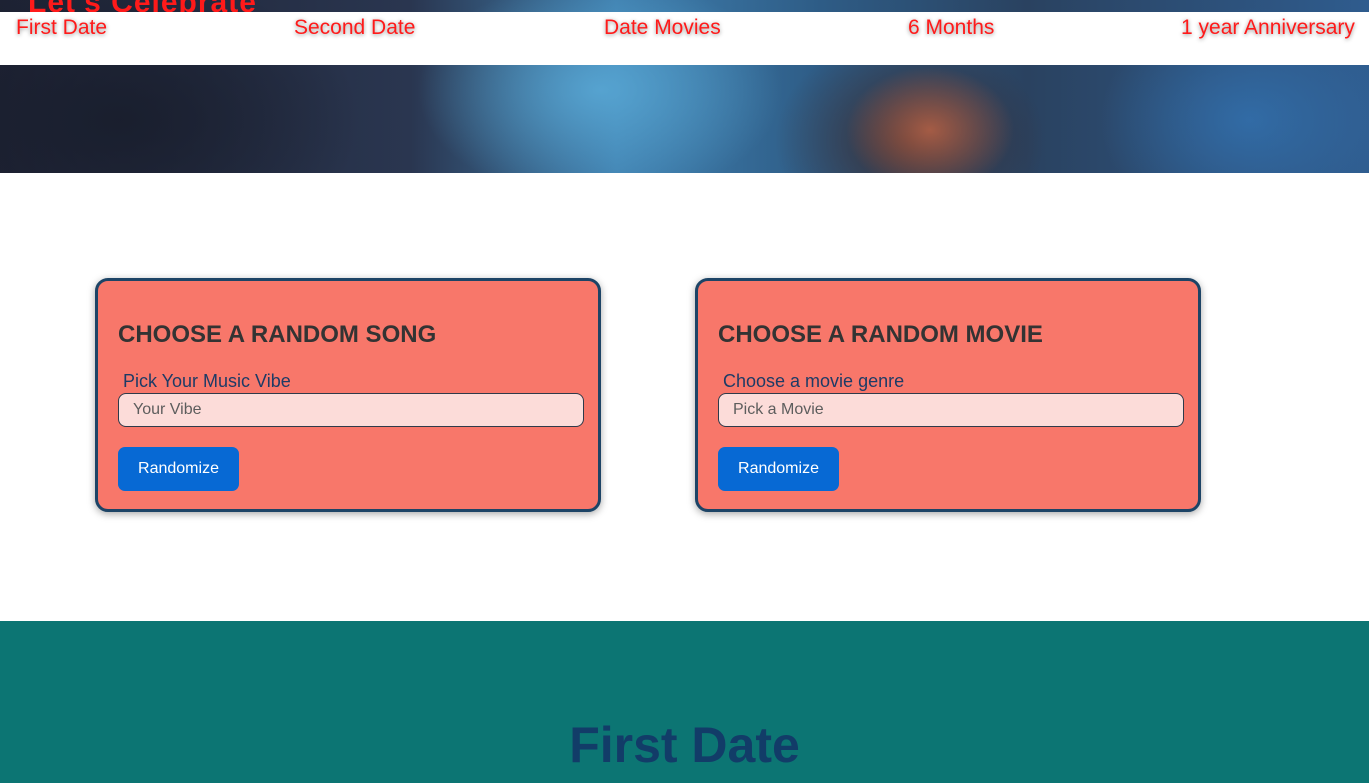  Describe the element at coordinates (61, 28) in the screenshot. I see `nav-link-first-date: First Date` at that location.